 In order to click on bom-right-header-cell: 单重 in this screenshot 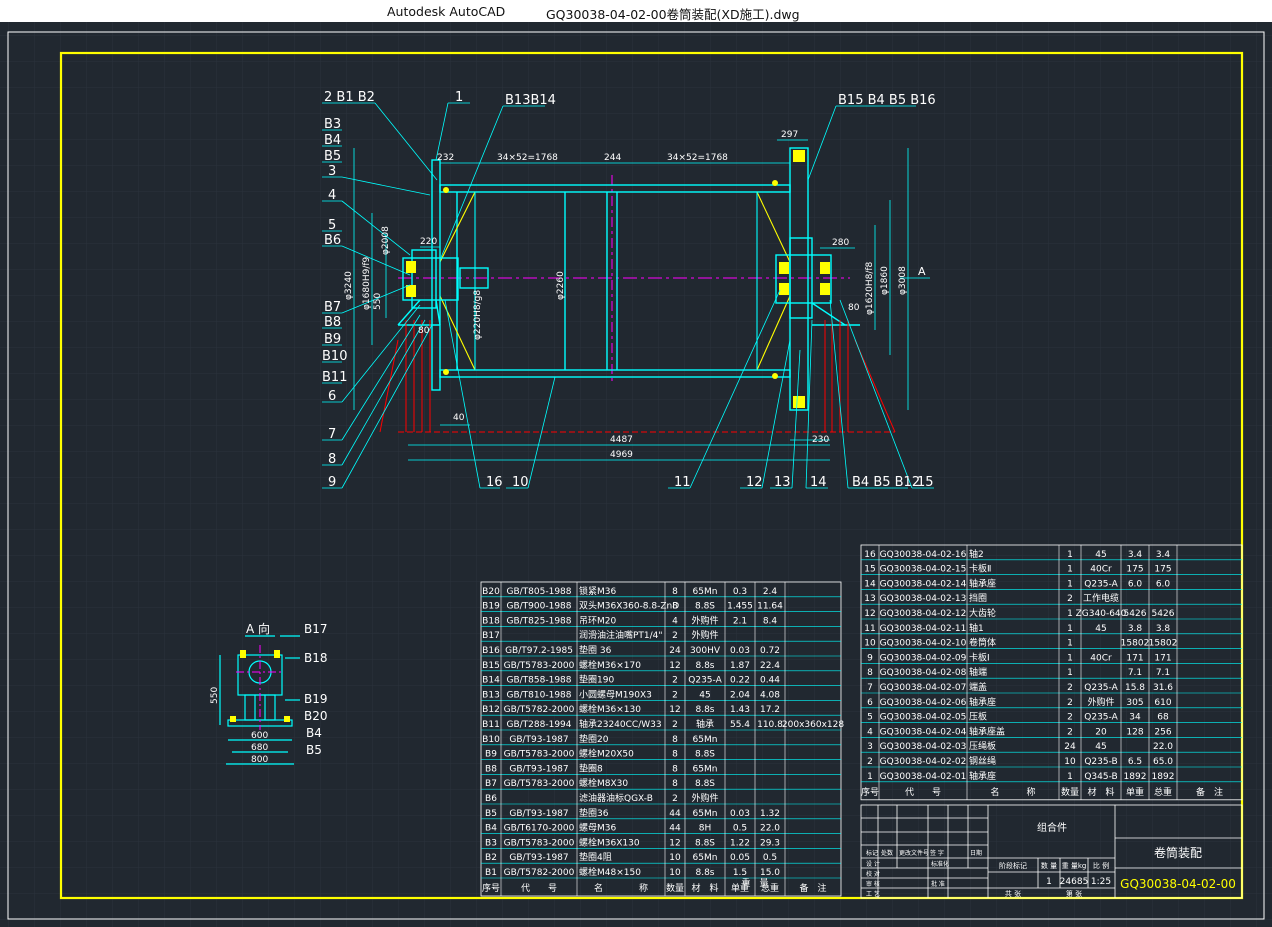, I will do `click(1135, 792)`.